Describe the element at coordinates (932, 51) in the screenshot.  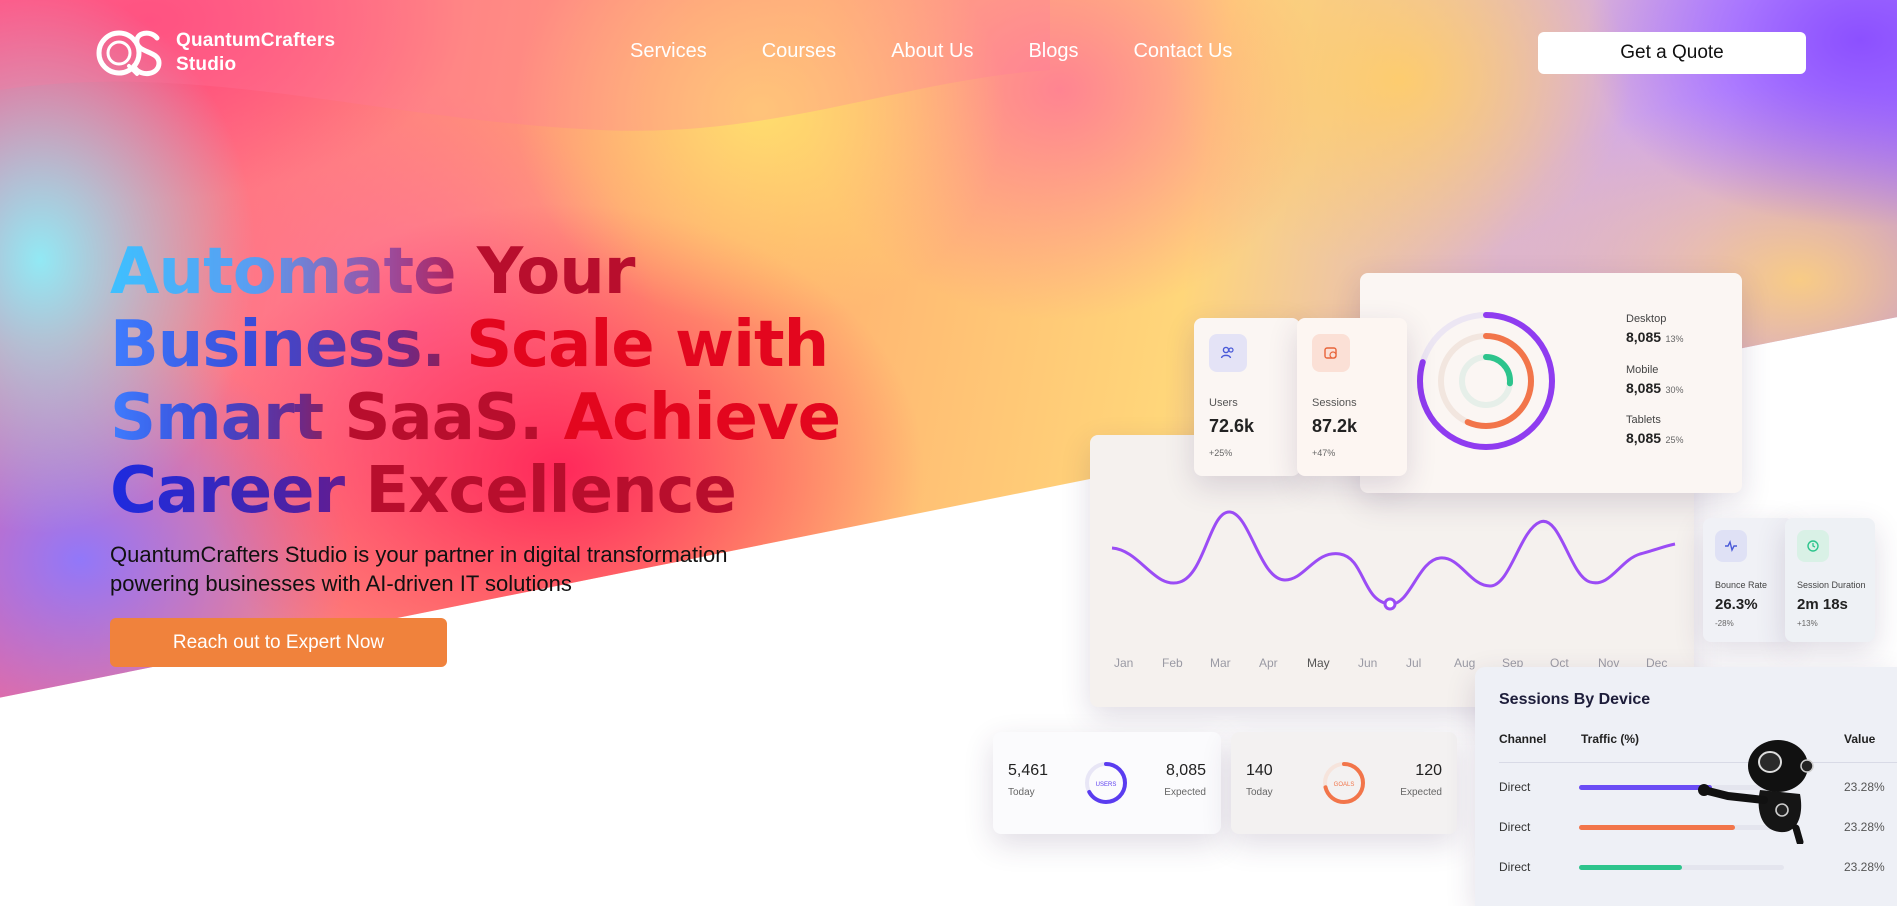
I see `nav-about-us: About Us` at that location.